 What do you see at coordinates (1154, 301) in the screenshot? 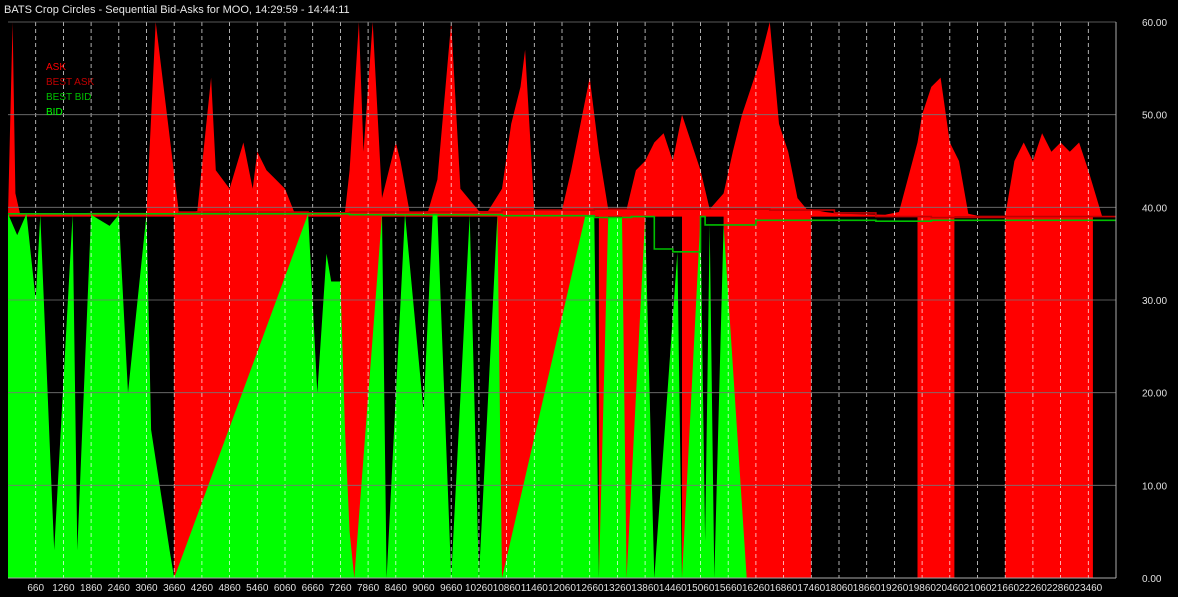
I see `y-tick-label: 30.00` at bounding box center [1154, 301].